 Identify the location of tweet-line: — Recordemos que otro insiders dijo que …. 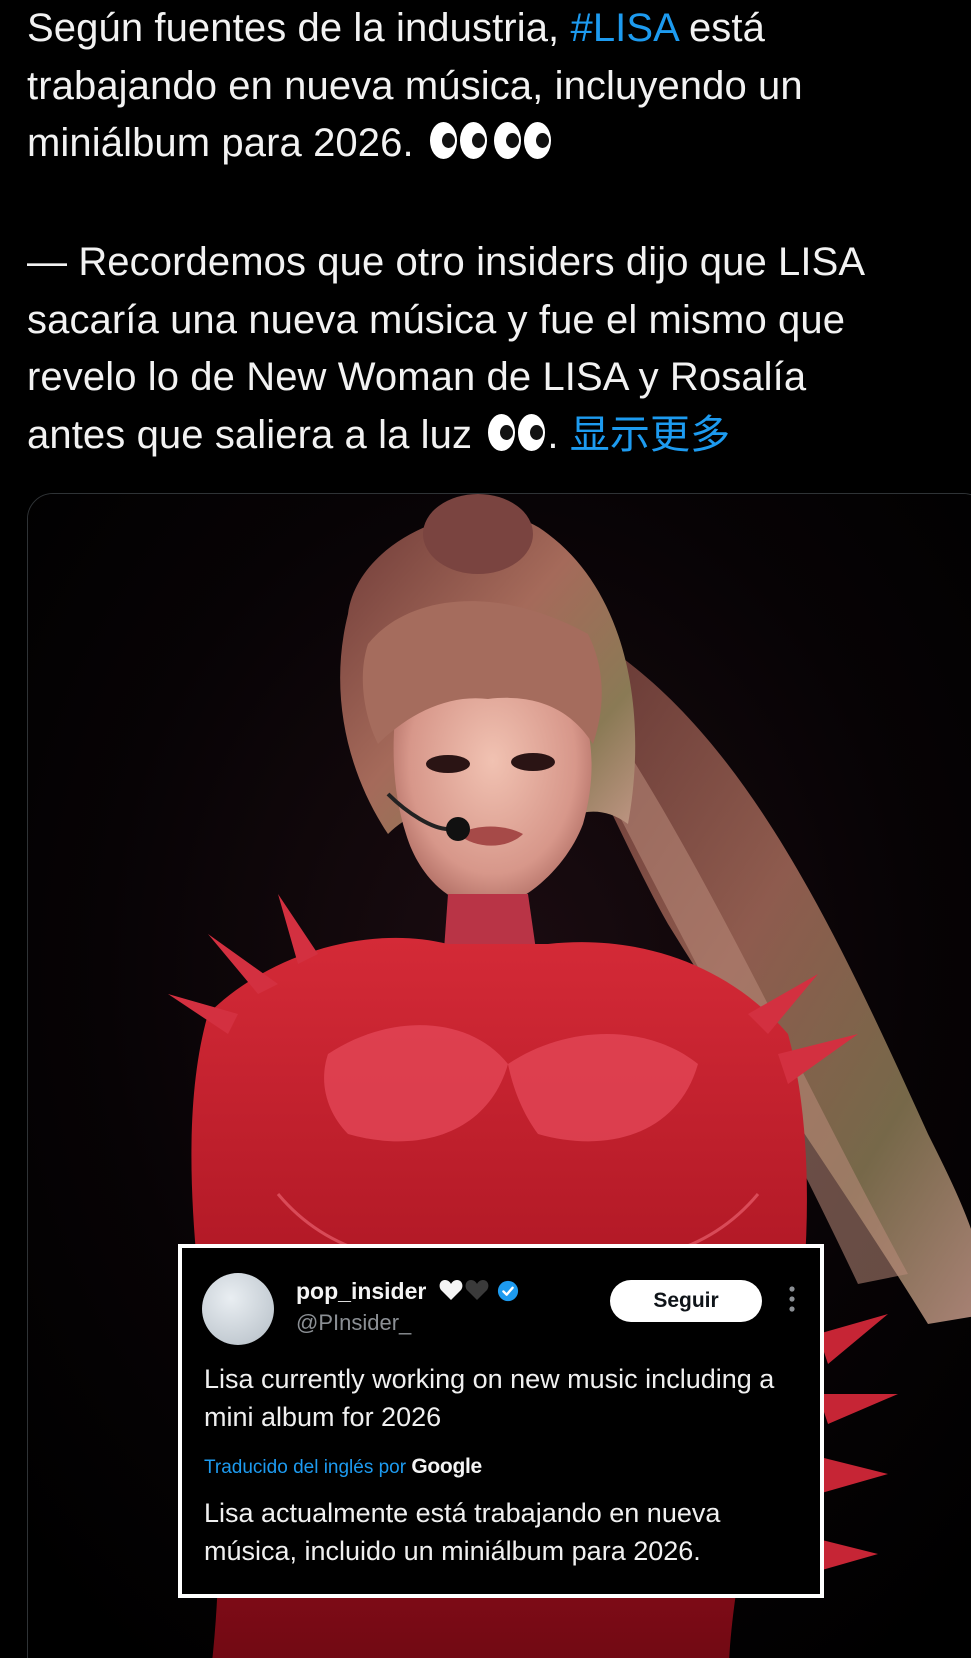
(446, 262).